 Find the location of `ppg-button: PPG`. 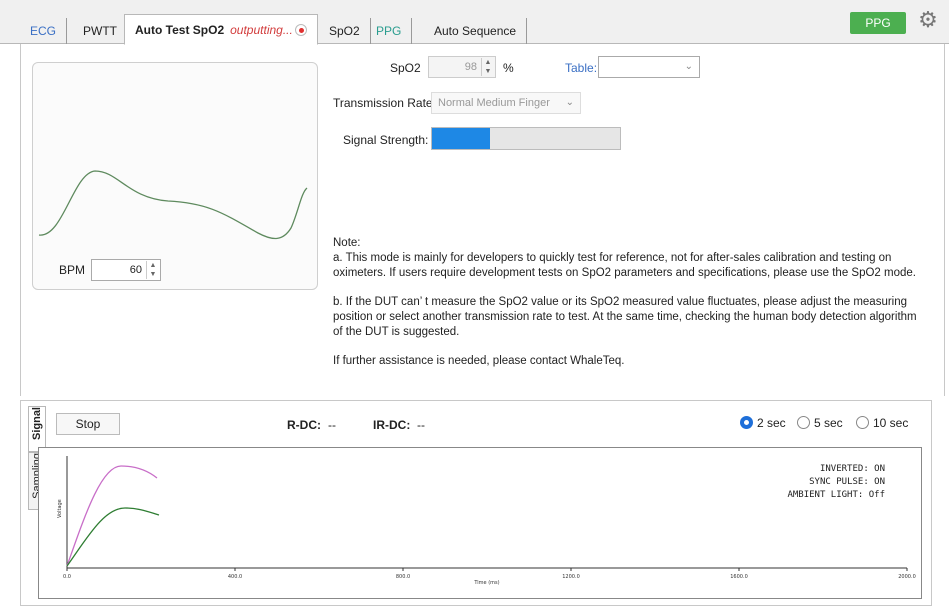

ppg-button: PPG is located at coordinates (878, 23).